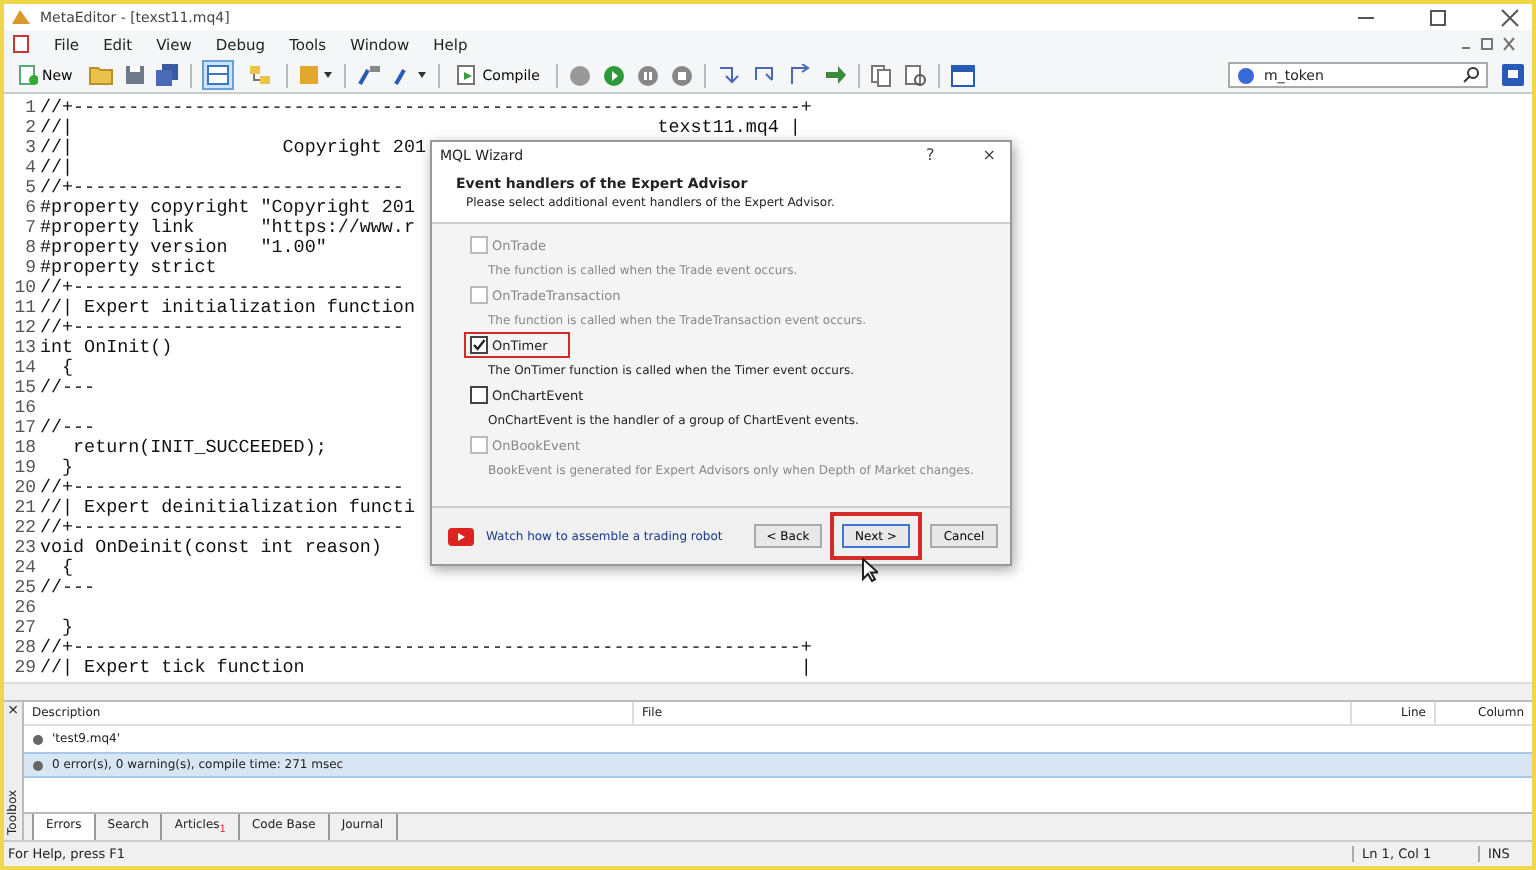  I want to click on play-icon, so click(613, 75).